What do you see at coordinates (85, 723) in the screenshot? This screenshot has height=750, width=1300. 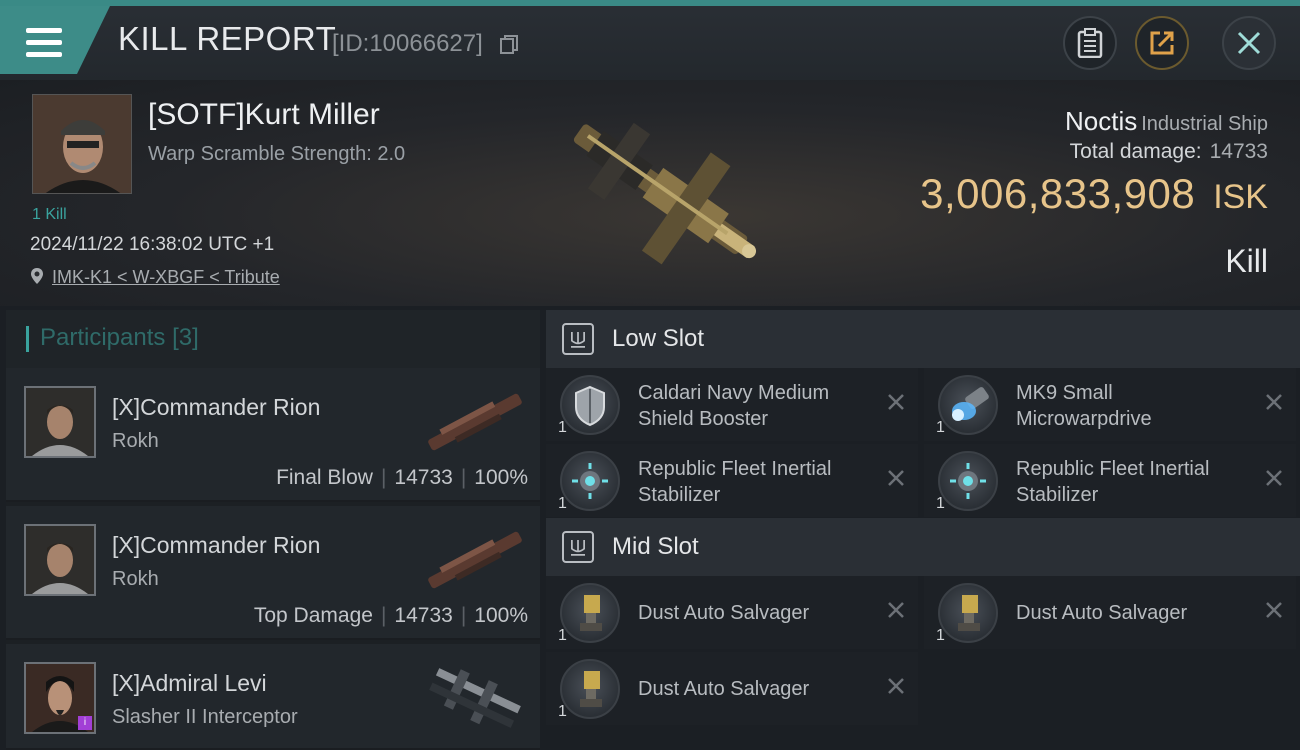 I see `info-badge: i` at bounding box center [85, 723].